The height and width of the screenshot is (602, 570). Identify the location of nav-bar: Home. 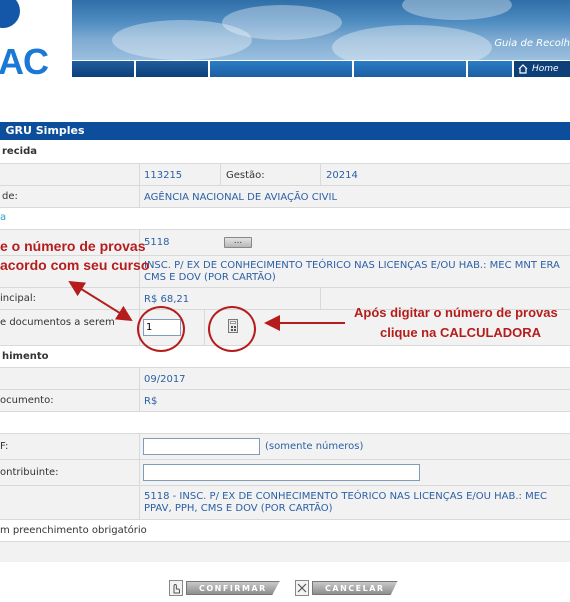
(321, 69).